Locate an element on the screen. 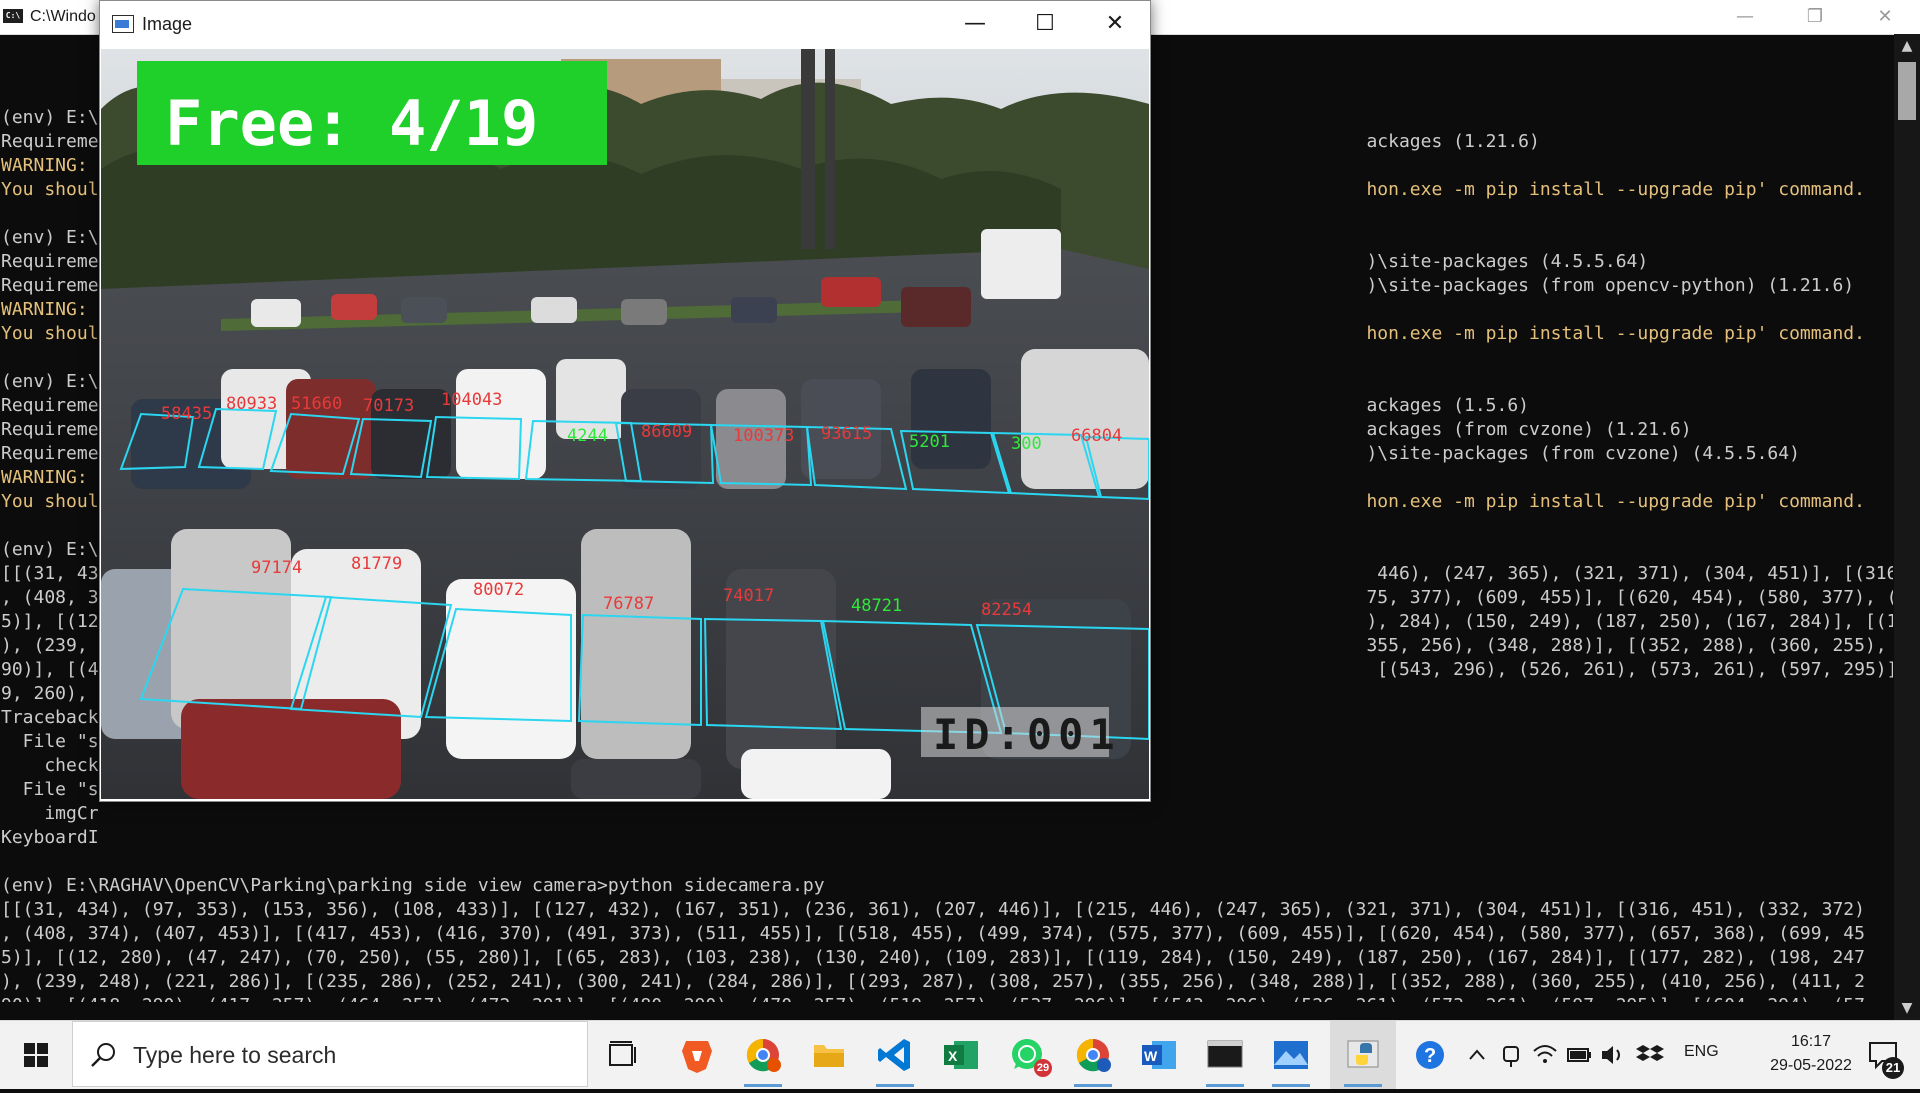  webcam-icon is located at coordinates (1511, 1056).